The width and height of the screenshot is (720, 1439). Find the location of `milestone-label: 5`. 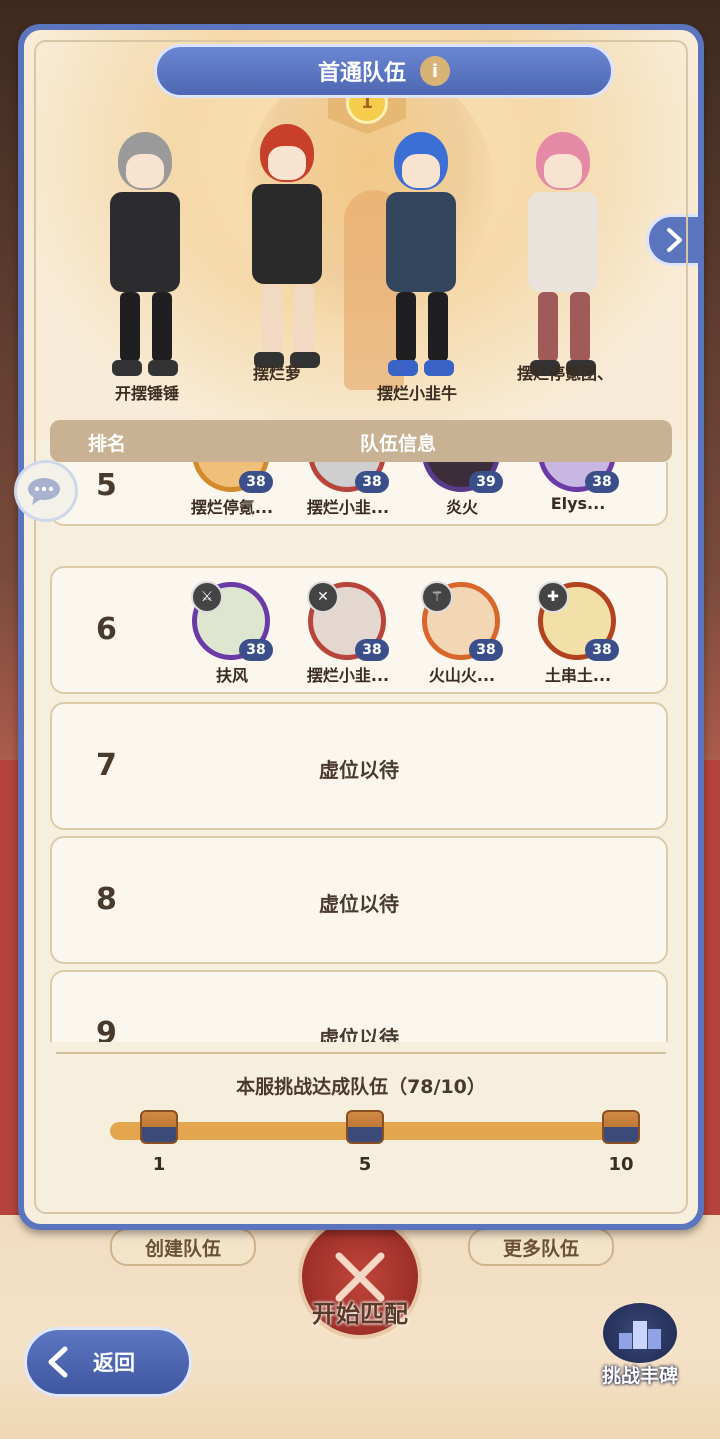

milestone-label: 5 is located at coordinates (365, 1164).